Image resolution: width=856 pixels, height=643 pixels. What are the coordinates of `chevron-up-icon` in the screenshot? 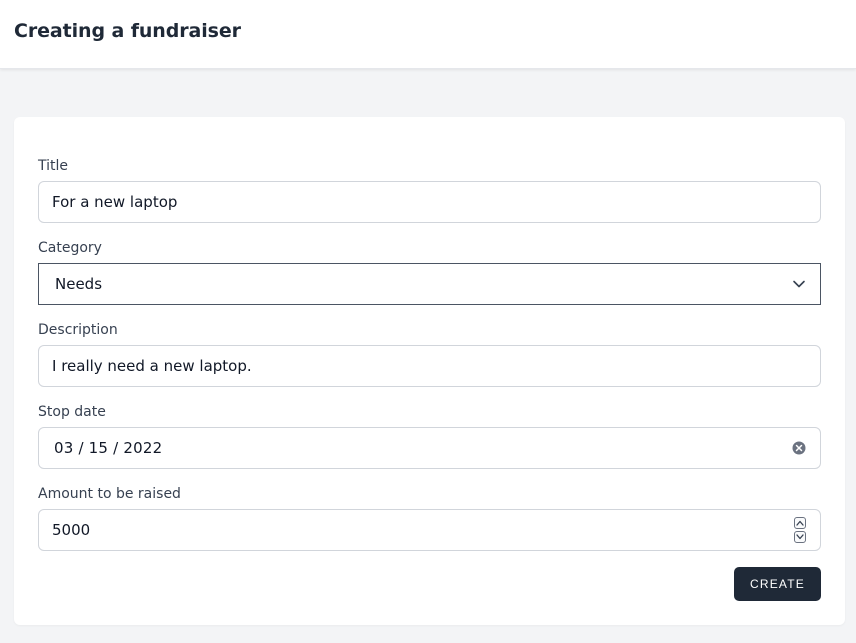 It's located at (800, 523).